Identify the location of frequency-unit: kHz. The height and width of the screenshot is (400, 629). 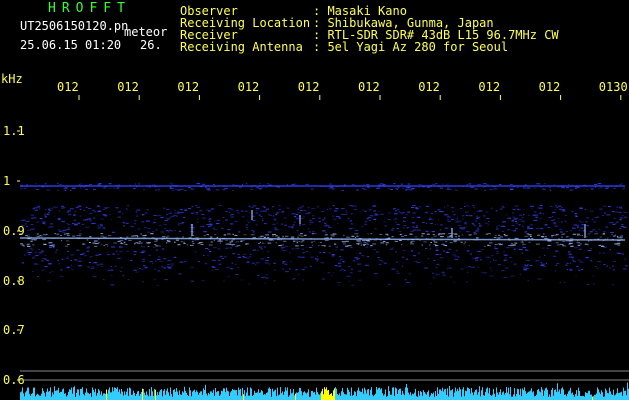
(12, 79).